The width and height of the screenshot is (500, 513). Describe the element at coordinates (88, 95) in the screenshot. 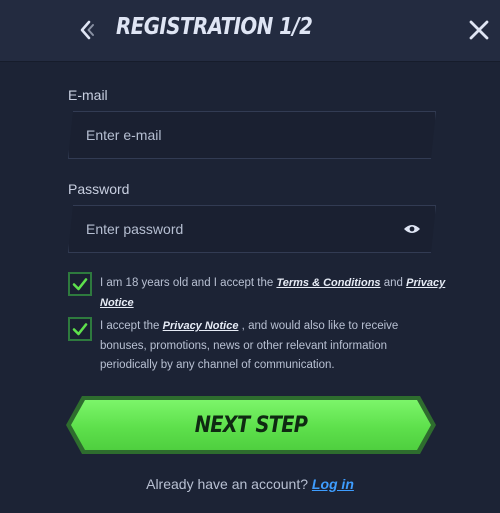

I see `email-label: E-mail` at that location.